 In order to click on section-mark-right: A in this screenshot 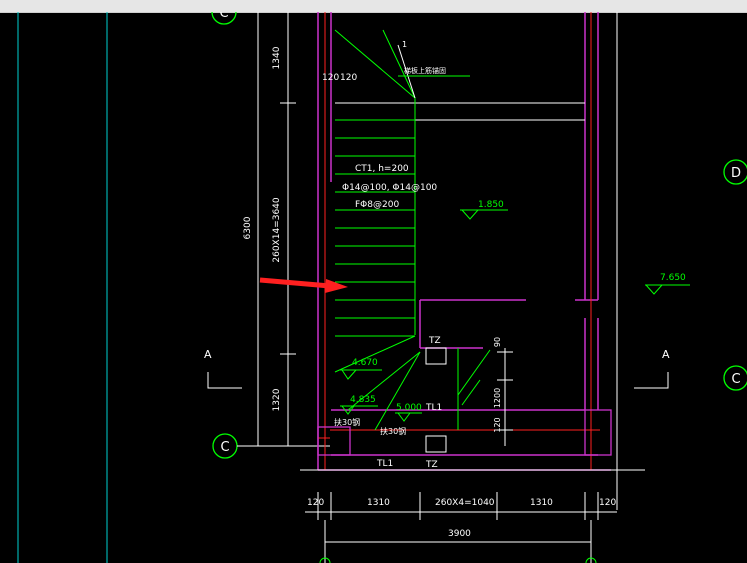, I will do `click(652, 368)`.